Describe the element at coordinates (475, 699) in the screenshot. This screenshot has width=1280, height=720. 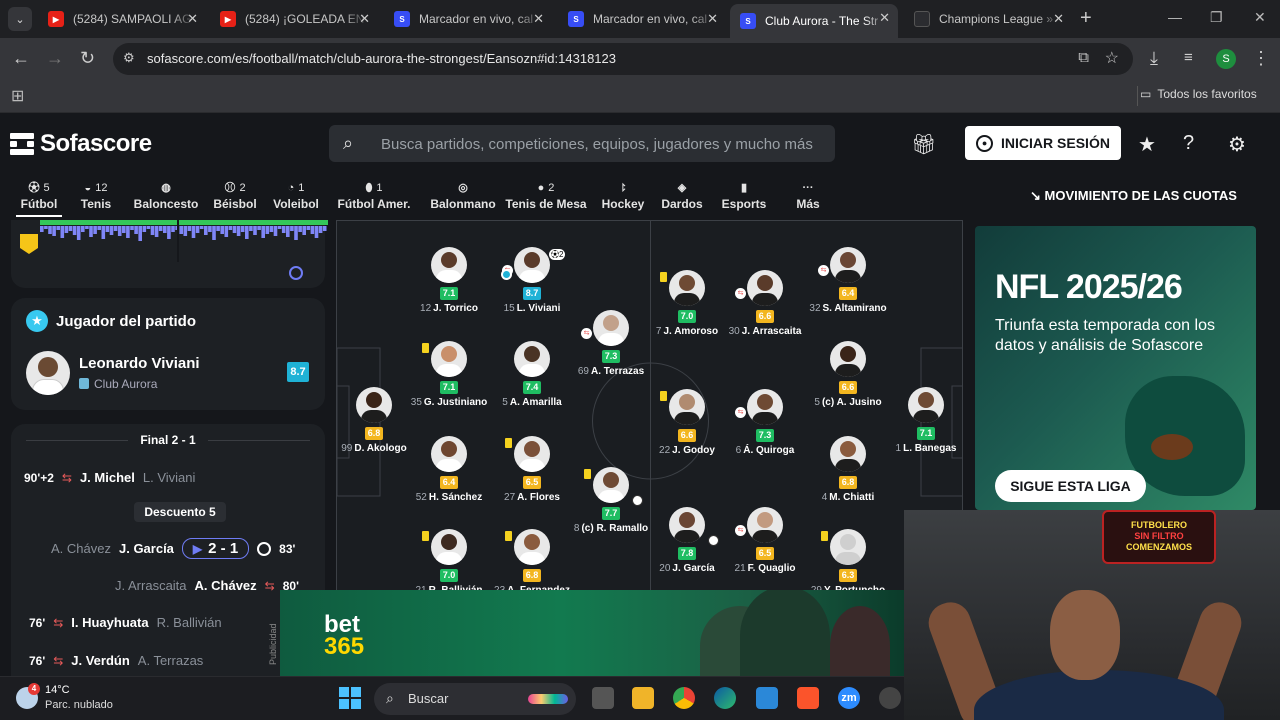
I see `taskbar-search: ⌕ Buscar` at that location.